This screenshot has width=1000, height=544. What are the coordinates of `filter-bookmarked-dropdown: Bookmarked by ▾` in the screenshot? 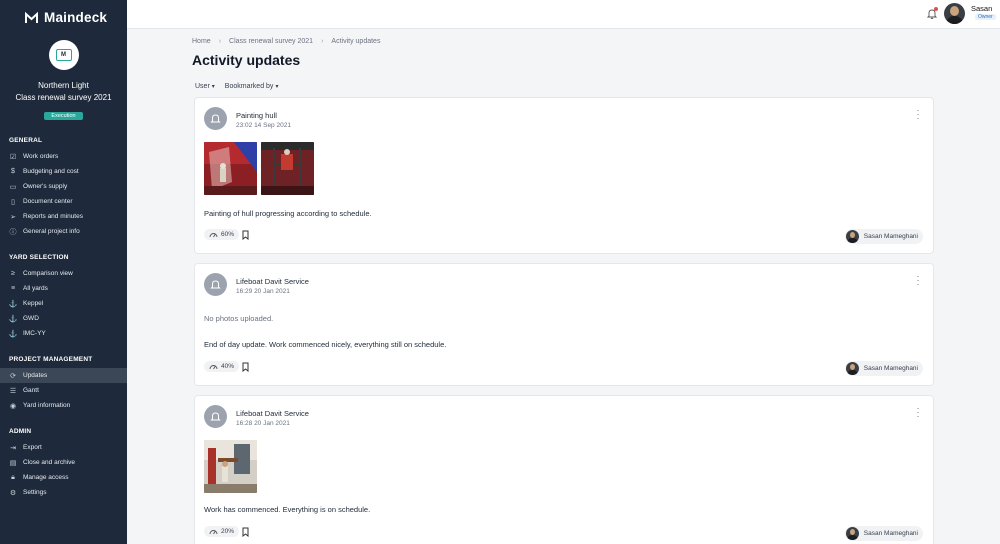 It's located at (252, 86).